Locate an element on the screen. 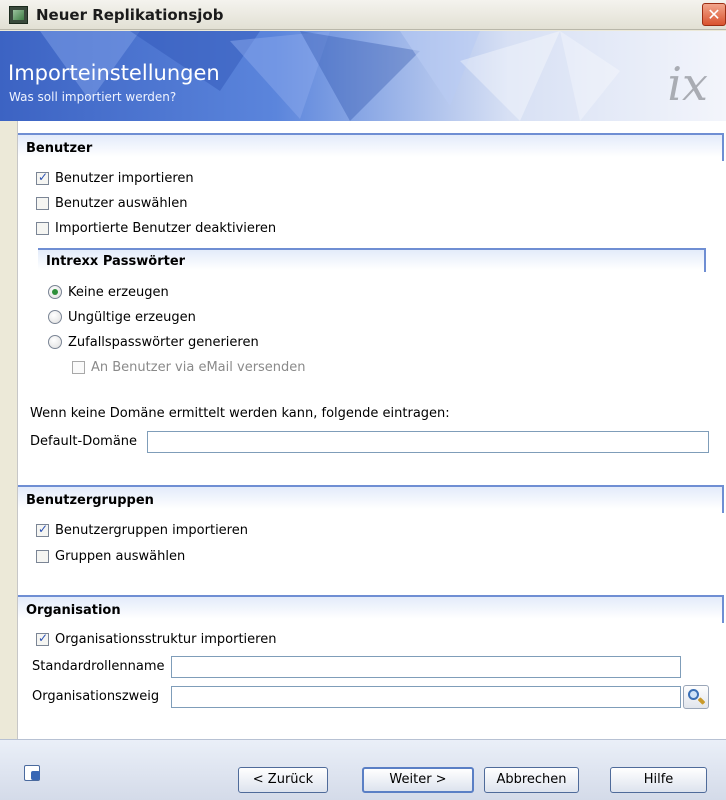 The image size is (726, 800). checkbox-row-benutzer-auswaehlen: Benutzer auswählen is located at coordinates (111, 203).